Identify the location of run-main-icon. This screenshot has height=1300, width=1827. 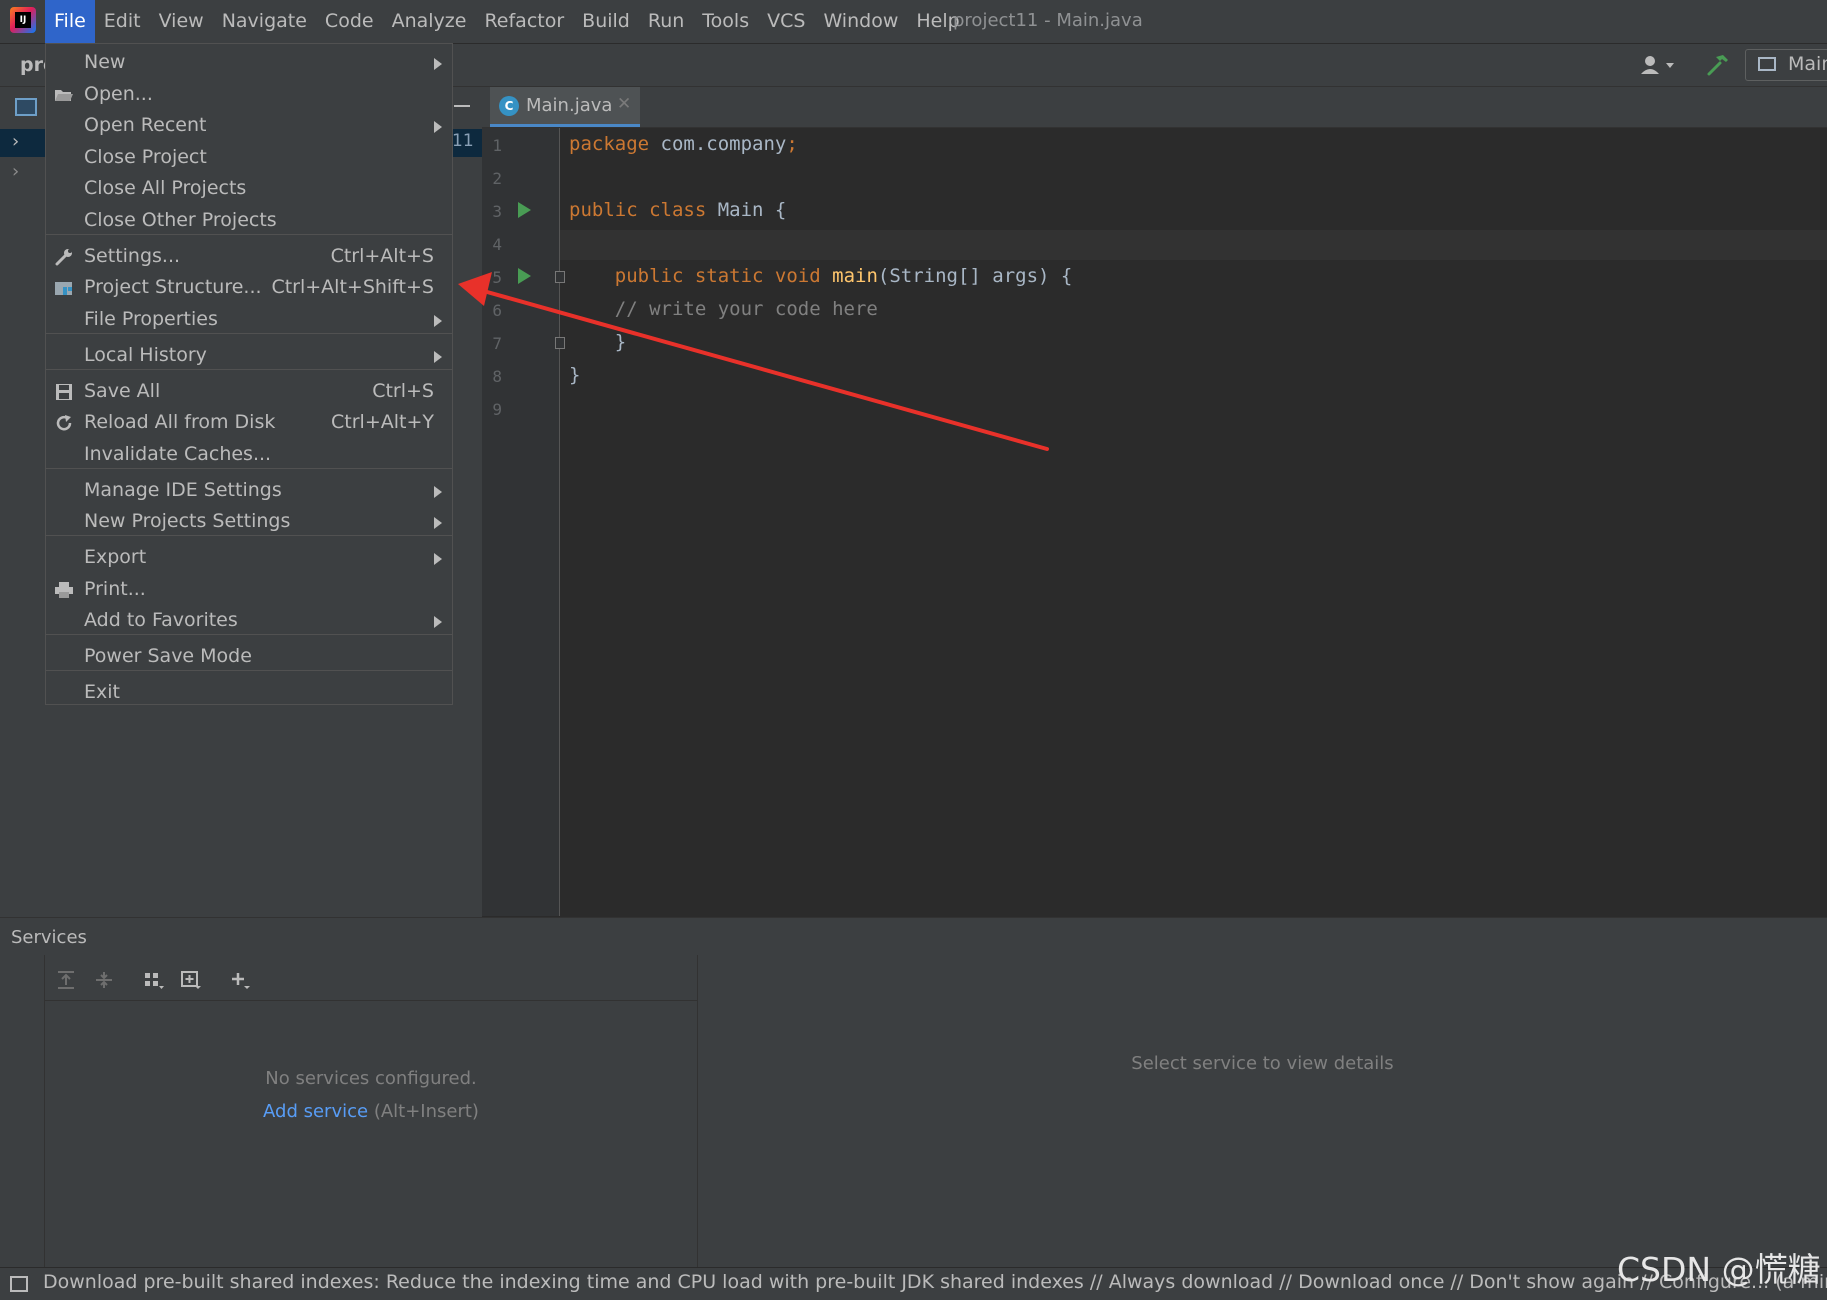
(524, 276).